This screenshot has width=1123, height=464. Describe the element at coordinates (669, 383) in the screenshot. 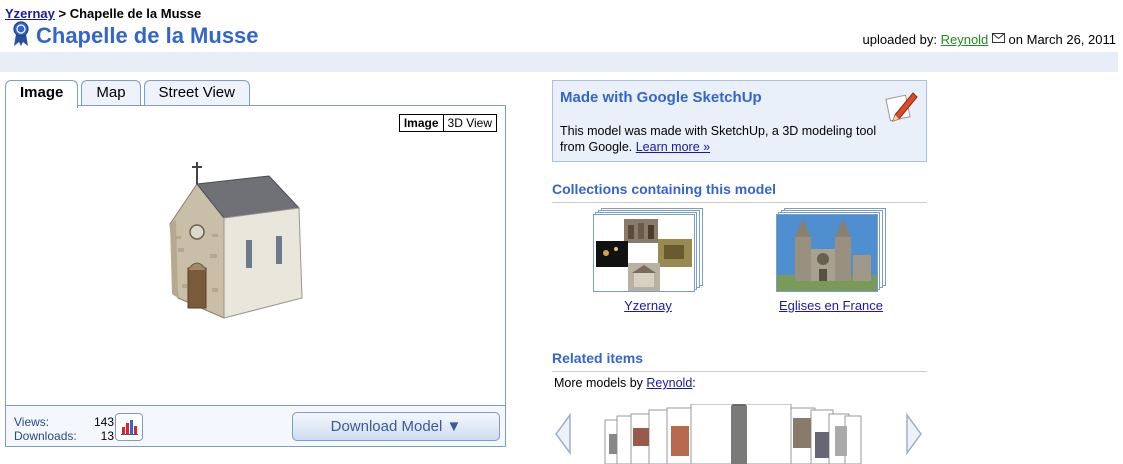

I see `more-models-user-link: Reynold` at that location.